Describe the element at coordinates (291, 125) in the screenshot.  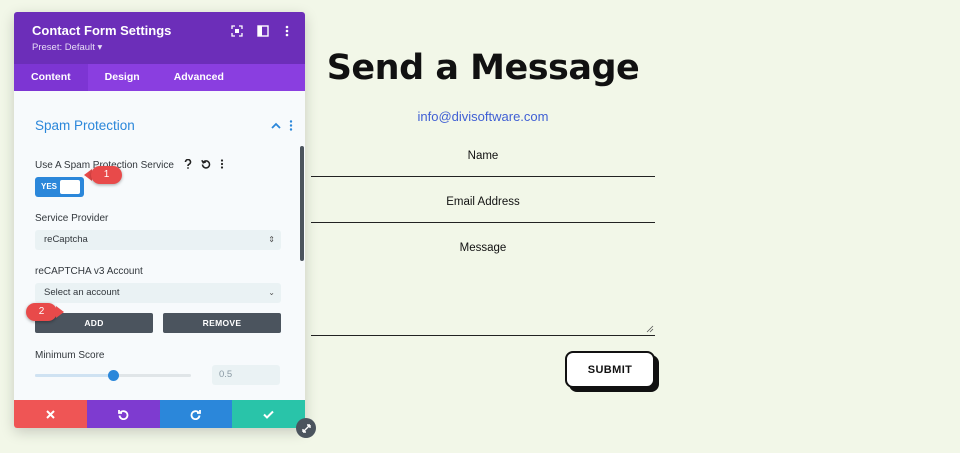
I see `section-more-icon` at that location.